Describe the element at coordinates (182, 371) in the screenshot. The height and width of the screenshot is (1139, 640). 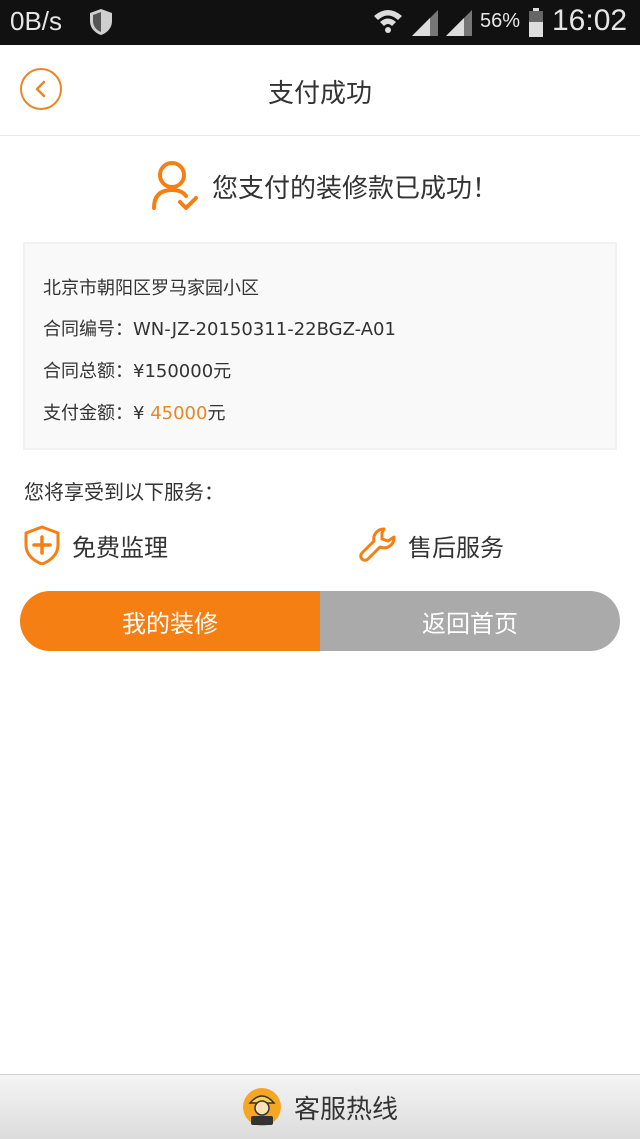
I see `contract-total-value: ¥150000元` at that location.